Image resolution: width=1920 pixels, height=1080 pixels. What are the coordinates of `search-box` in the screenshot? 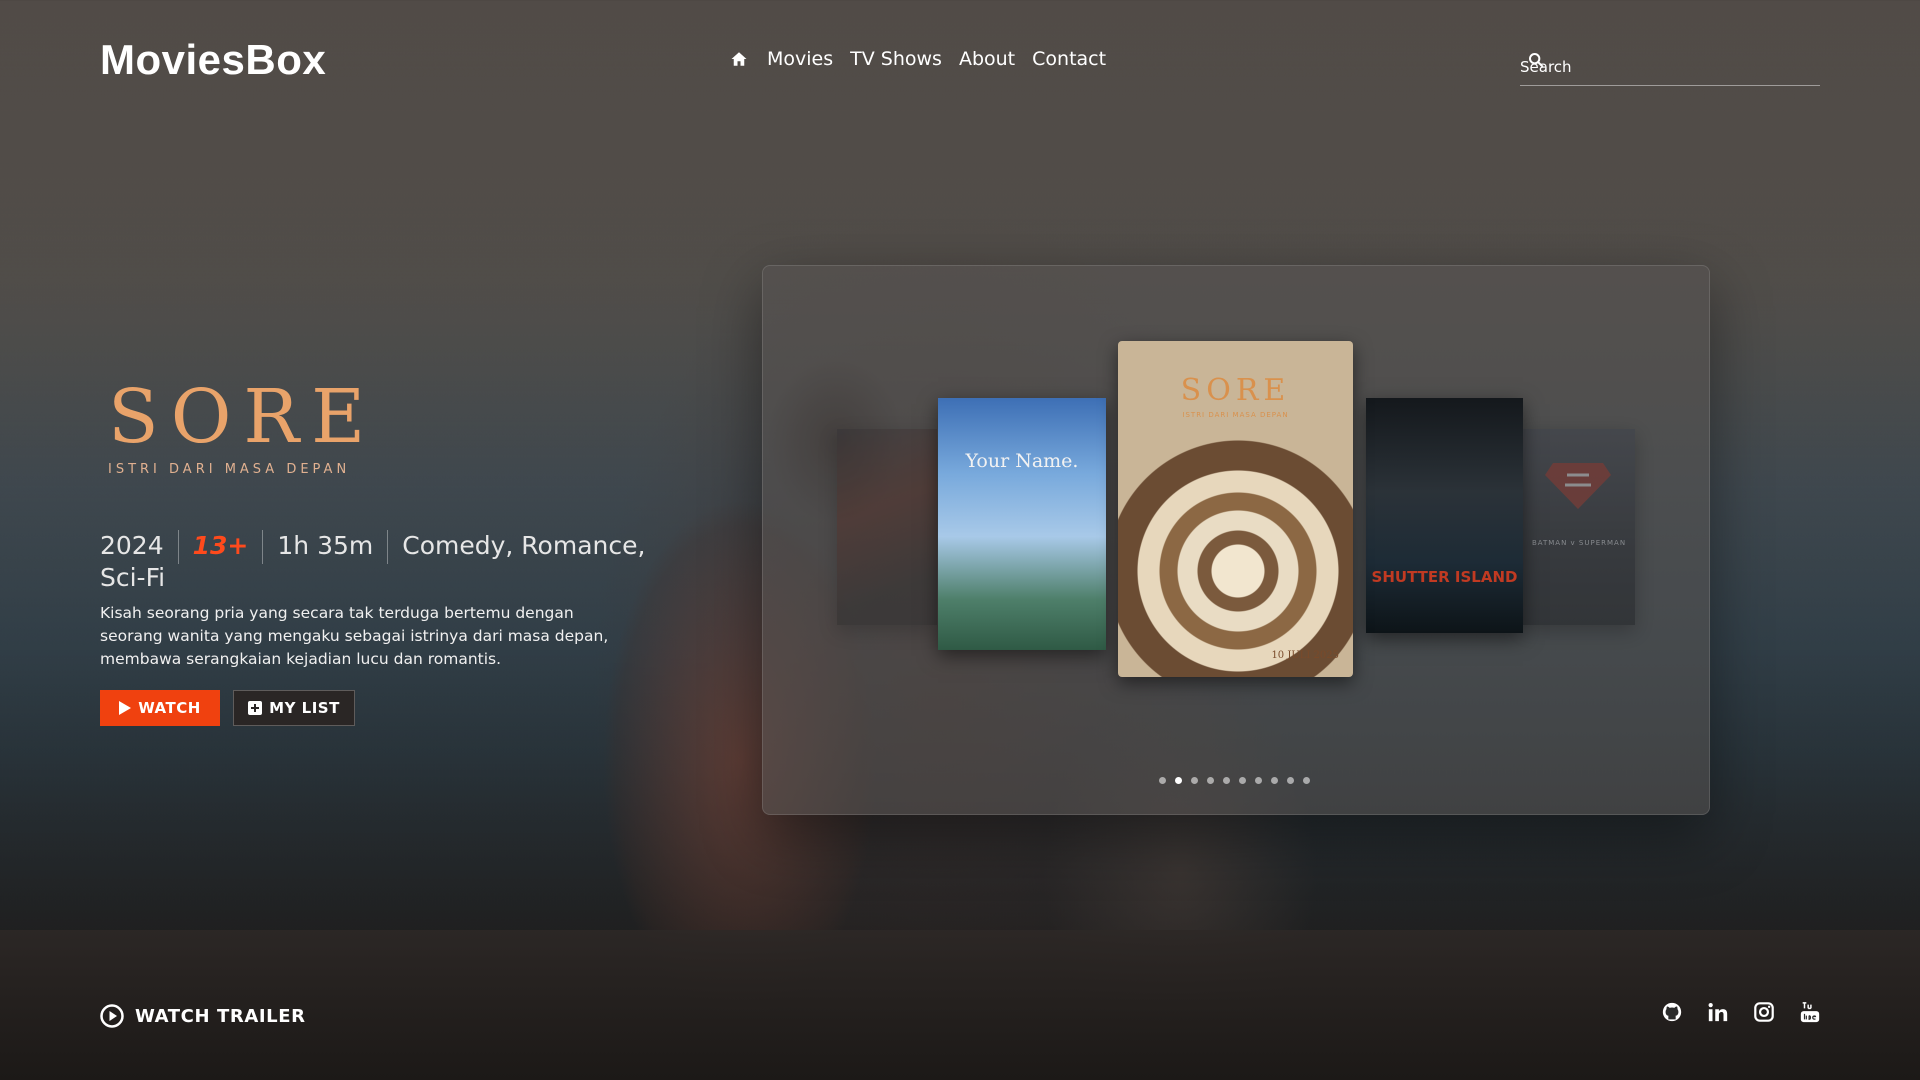 It's located at (1670, 68).